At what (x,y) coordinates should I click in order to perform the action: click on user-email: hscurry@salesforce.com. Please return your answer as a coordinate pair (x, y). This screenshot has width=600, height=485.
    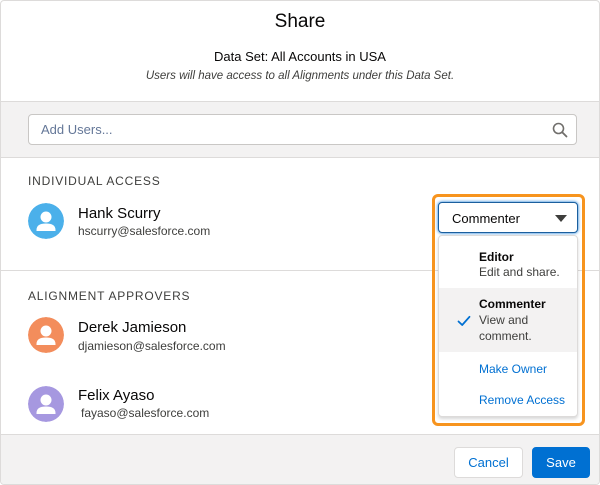
    Looking at the image, I should click on (144, 231).